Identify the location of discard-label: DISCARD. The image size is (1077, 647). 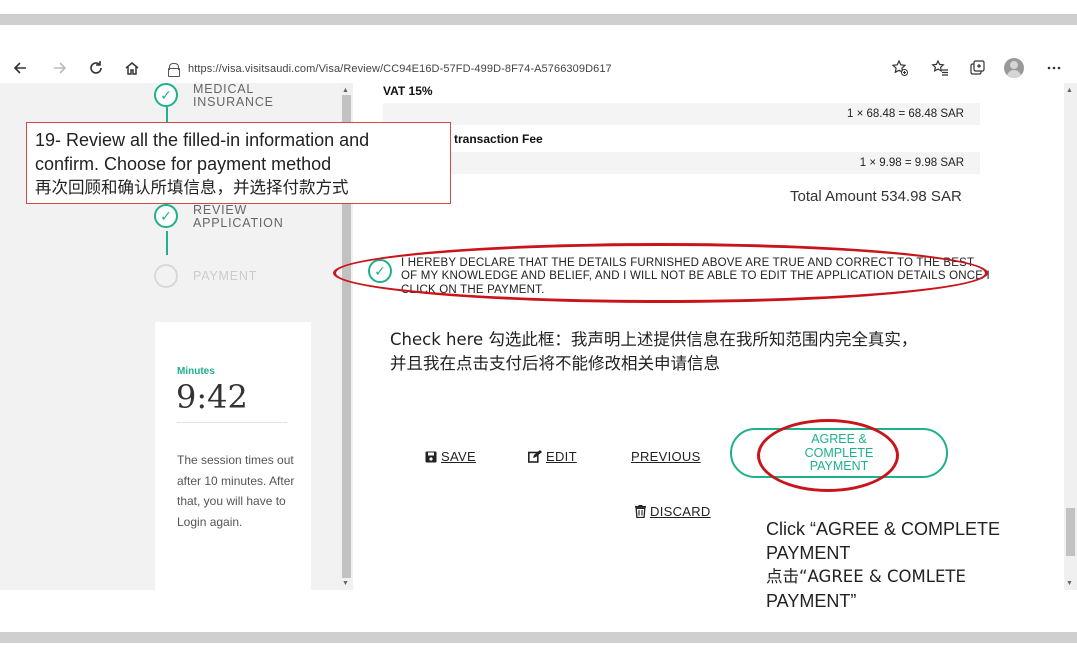
(680, 511).